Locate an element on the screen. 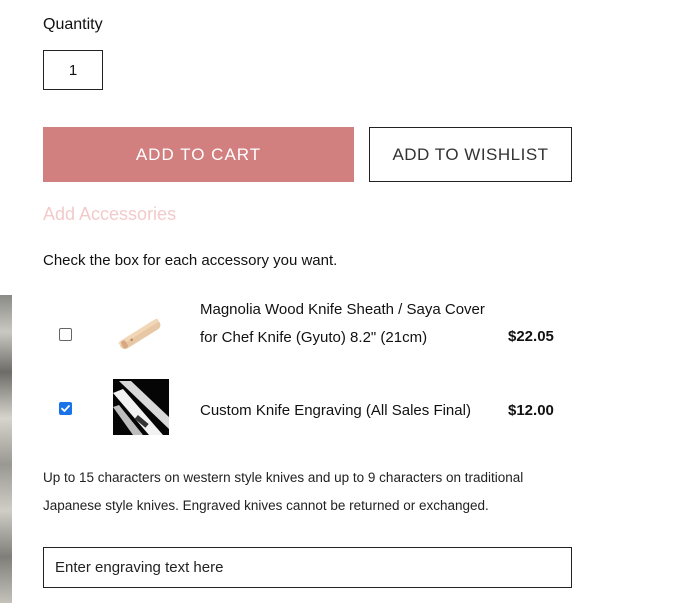 The image size is (700, 603). engraving-text-input is located at coordinates (307, 567).